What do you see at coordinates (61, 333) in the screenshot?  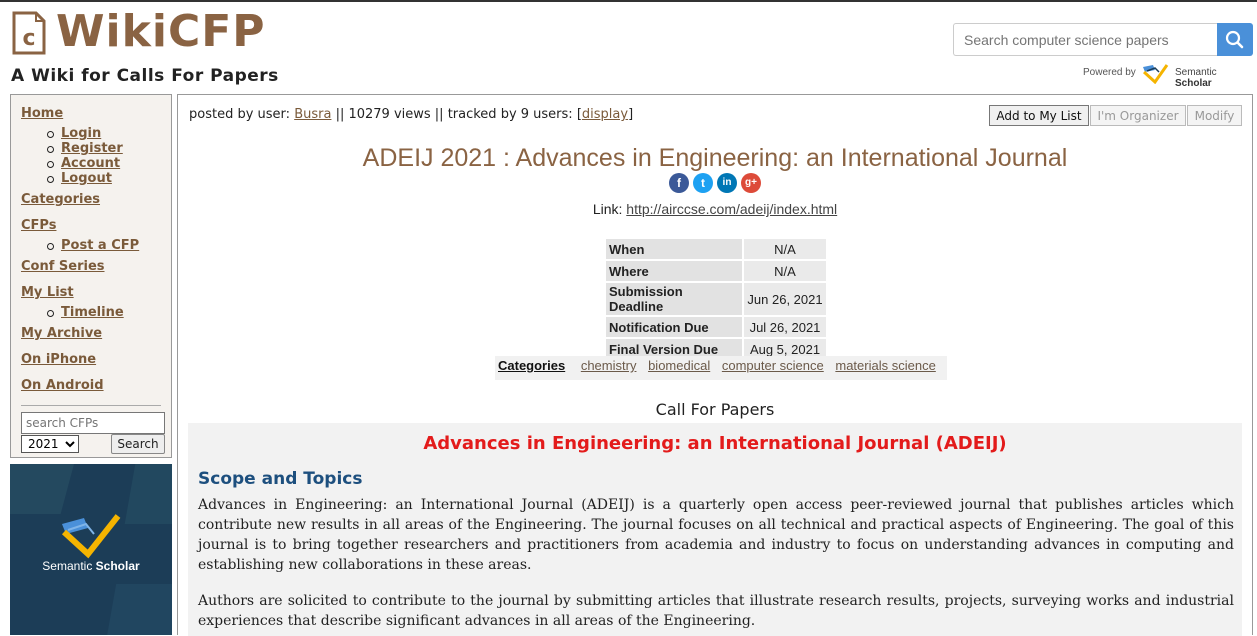 I see `nav-my-archive: My Archive` at bounding box center [61, 333].